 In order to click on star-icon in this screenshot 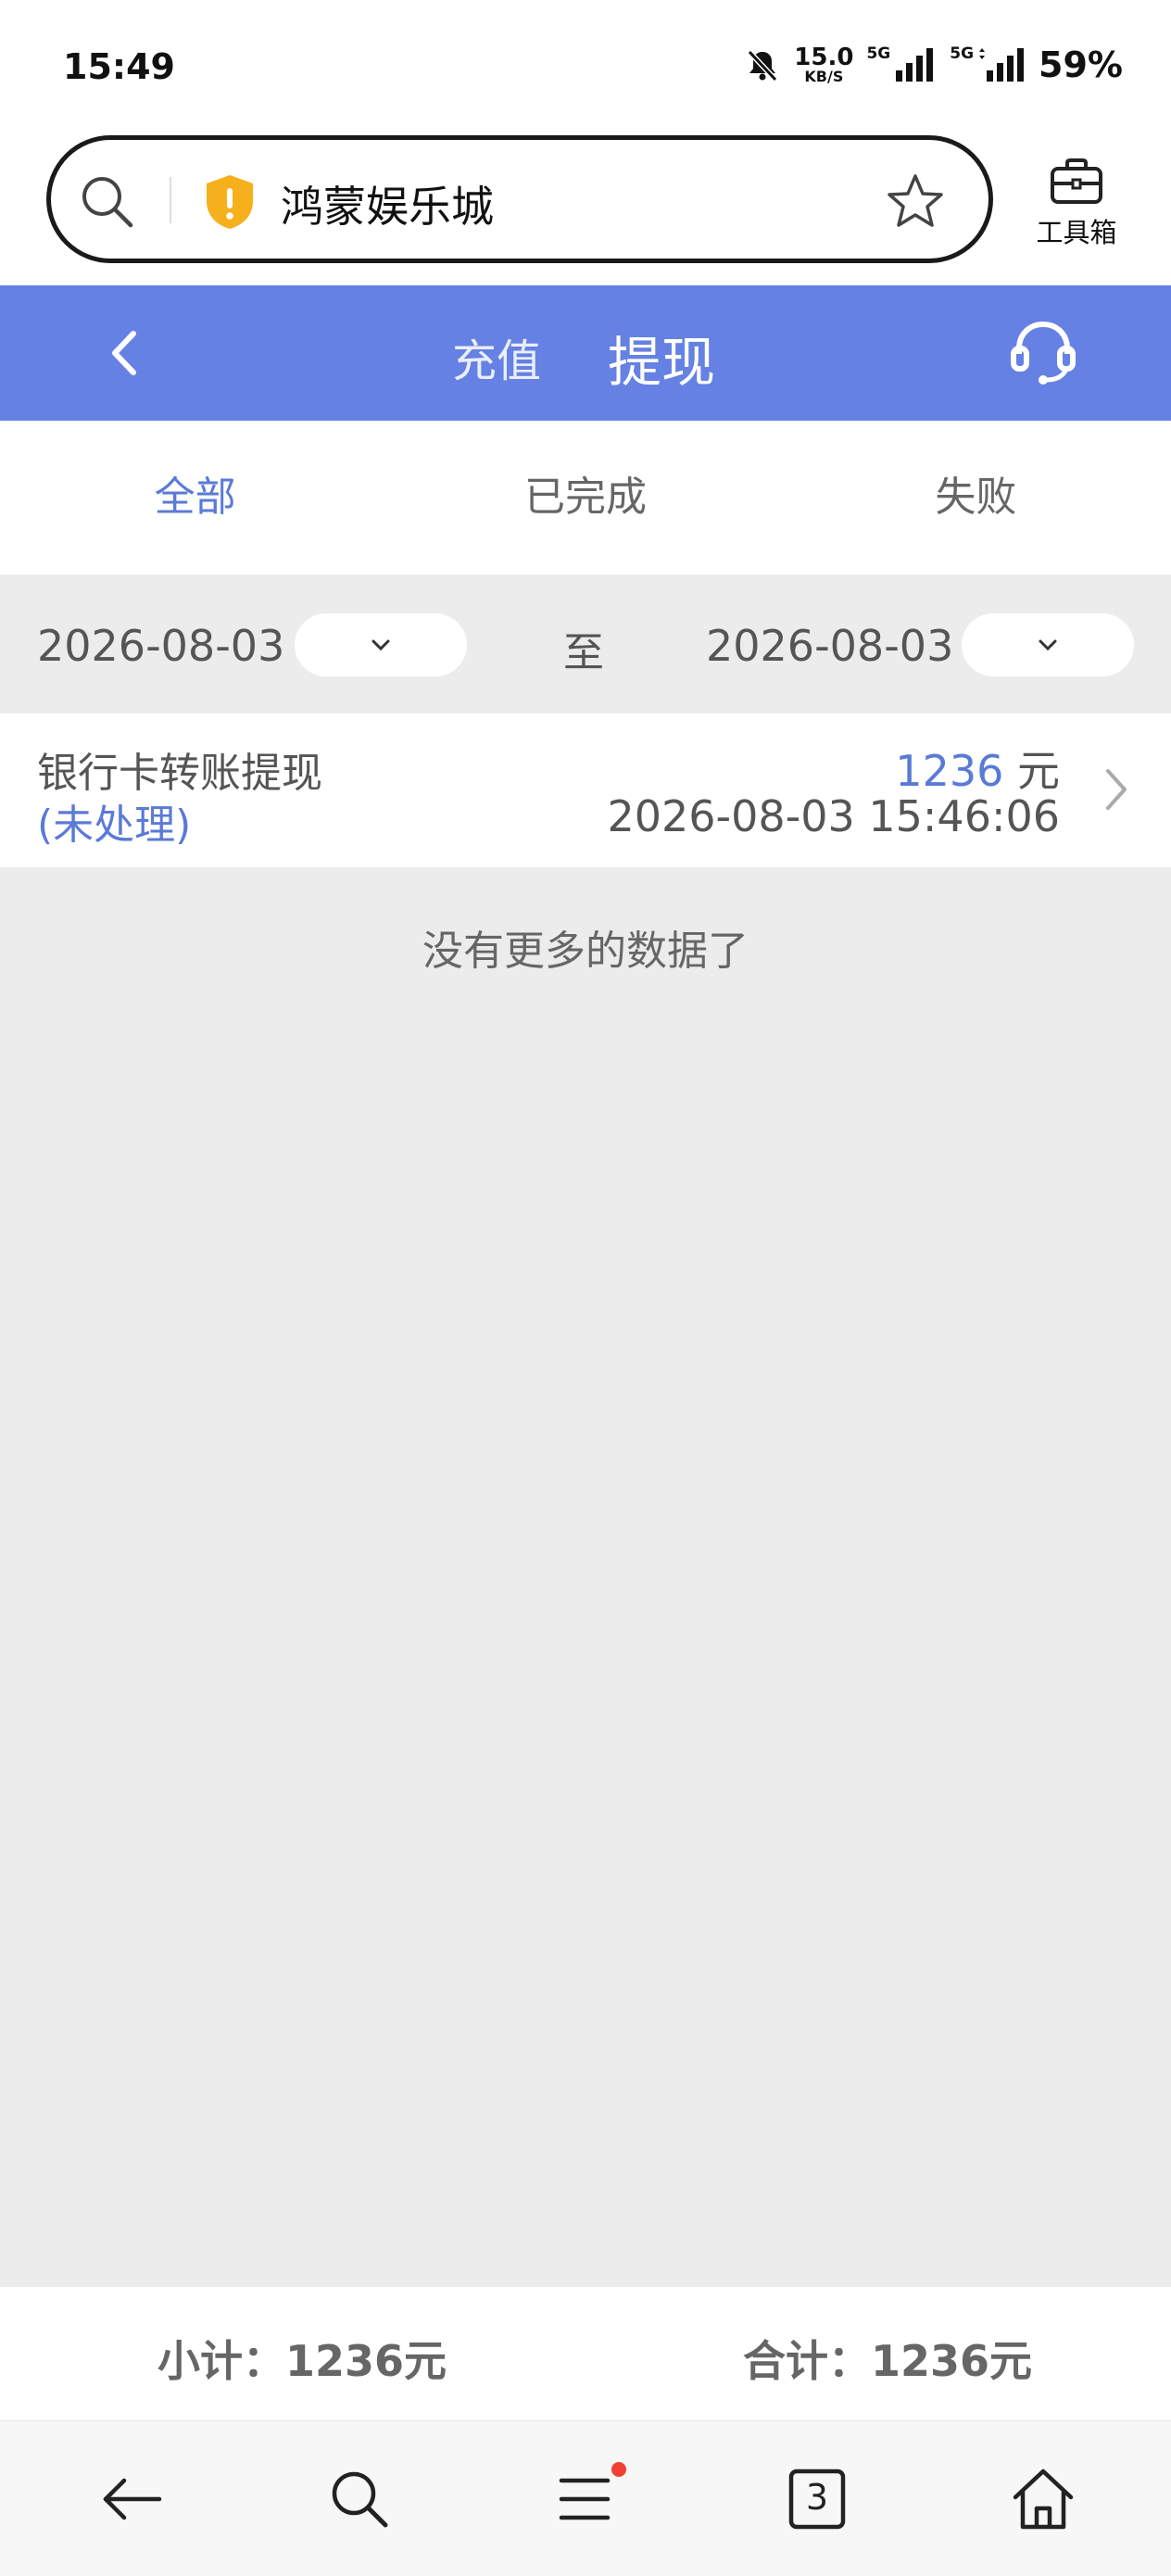, I will do `click(916, 202)`.